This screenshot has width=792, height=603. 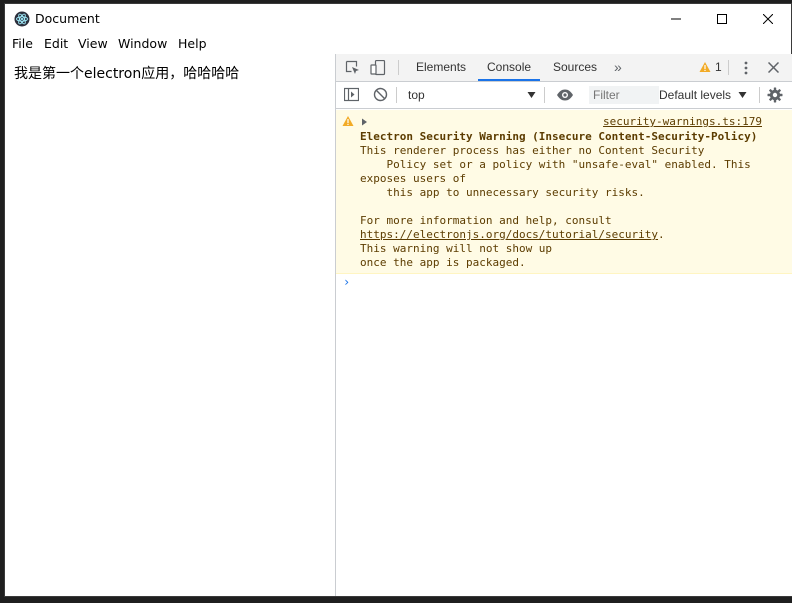 What do you see at coordinates (413, 178) in the screenshot?
I see `warning-line: exposes users of` at bounding box center [413, 178].